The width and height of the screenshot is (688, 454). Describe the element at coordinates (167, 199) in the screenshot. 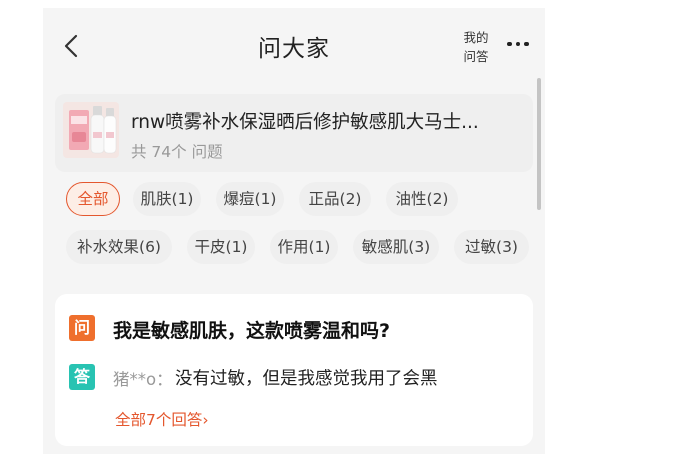

I see `tag-skin: 肌肤(1)` at that location.